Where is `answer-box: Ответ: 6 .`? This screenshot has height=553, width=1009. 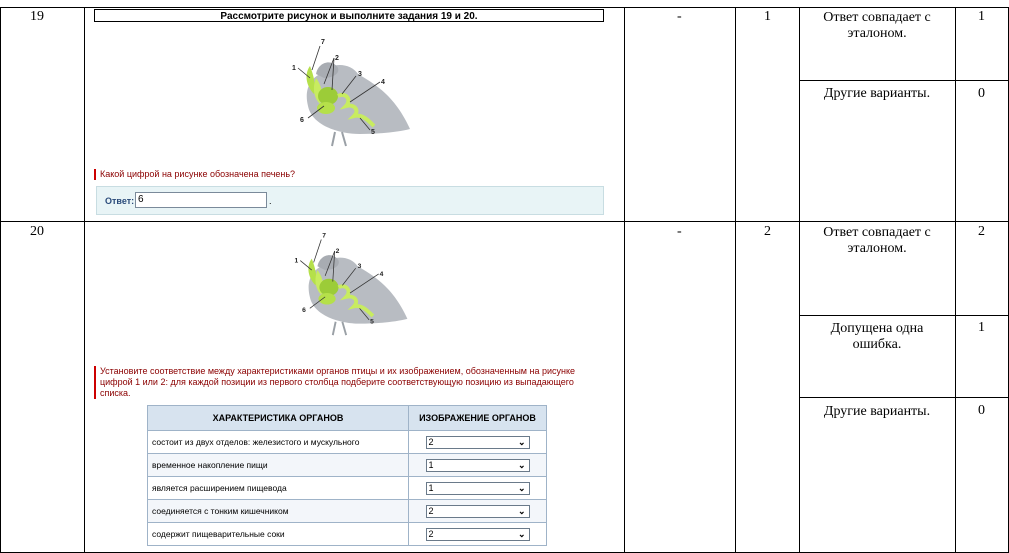
answer-box: Ответ: 6 . is located at coordinates (350, 200).